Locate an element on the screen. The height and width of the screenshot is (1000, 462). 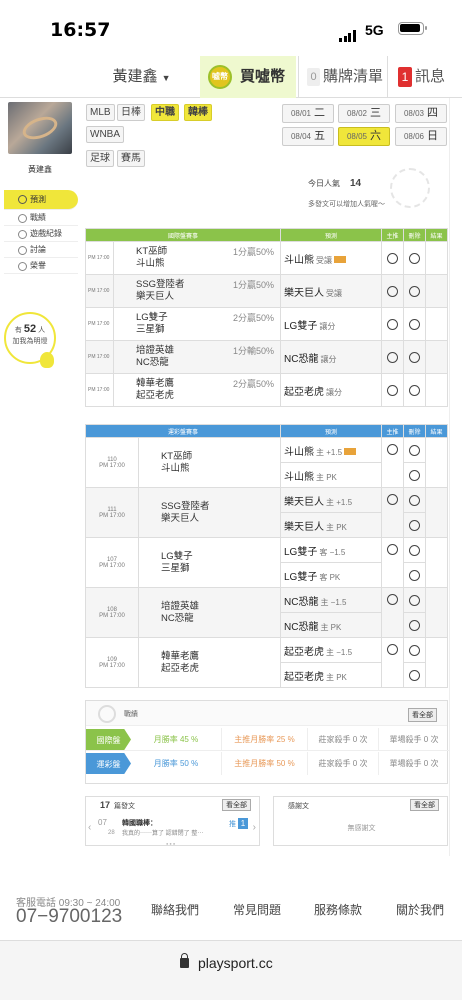
date-tab: 08/03 四 is located at coordinates (421, 113).